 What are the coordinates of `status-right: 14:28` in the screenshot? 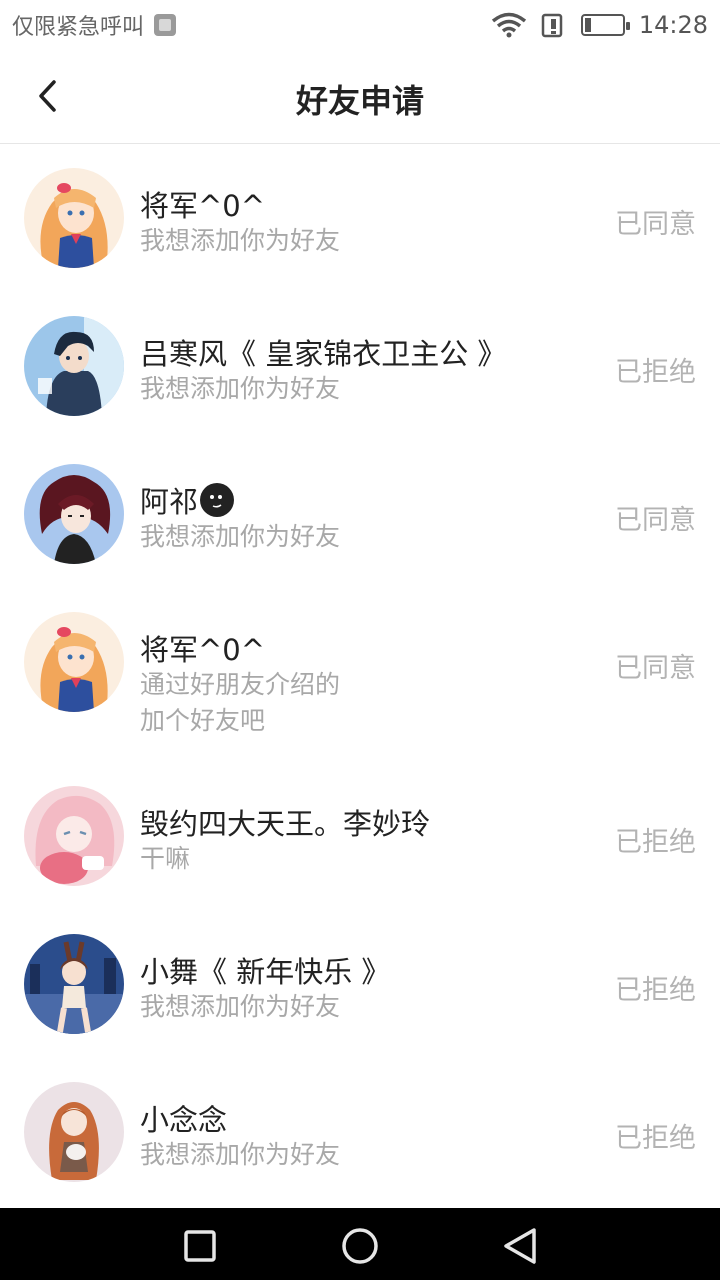 It's located at (599, 25).